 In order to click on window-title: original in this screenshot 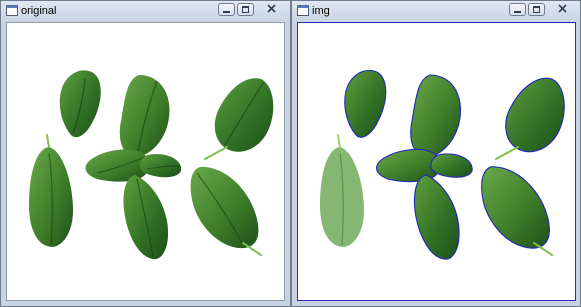, I will do `click(39, 11)`.